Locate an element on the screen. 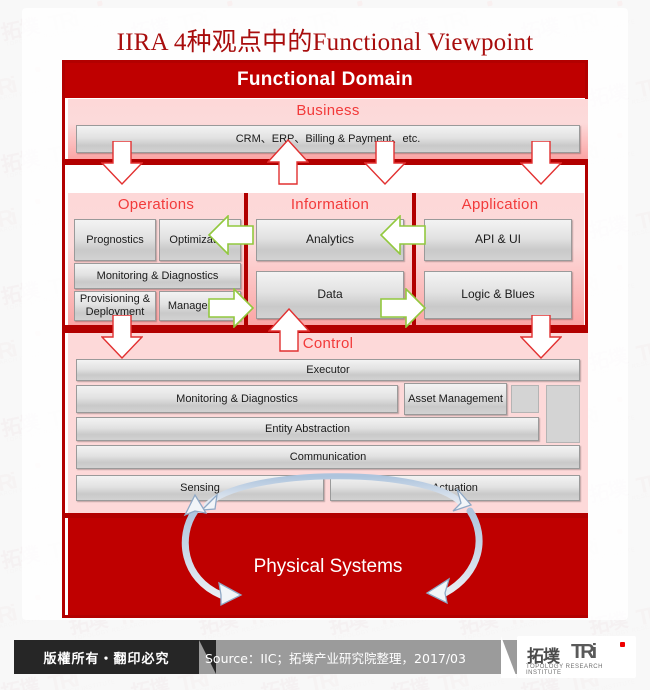  arrow-up-control-information is located at coordinates (289, 330).